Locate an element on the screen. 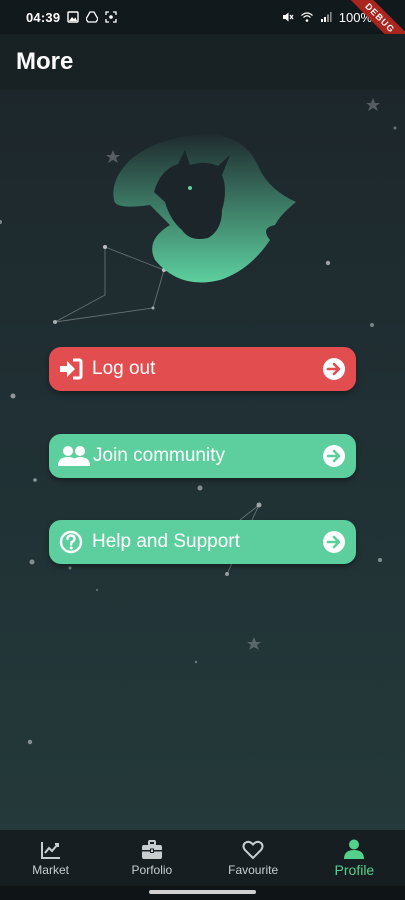  login-icon is located at coordinates (71, 369).